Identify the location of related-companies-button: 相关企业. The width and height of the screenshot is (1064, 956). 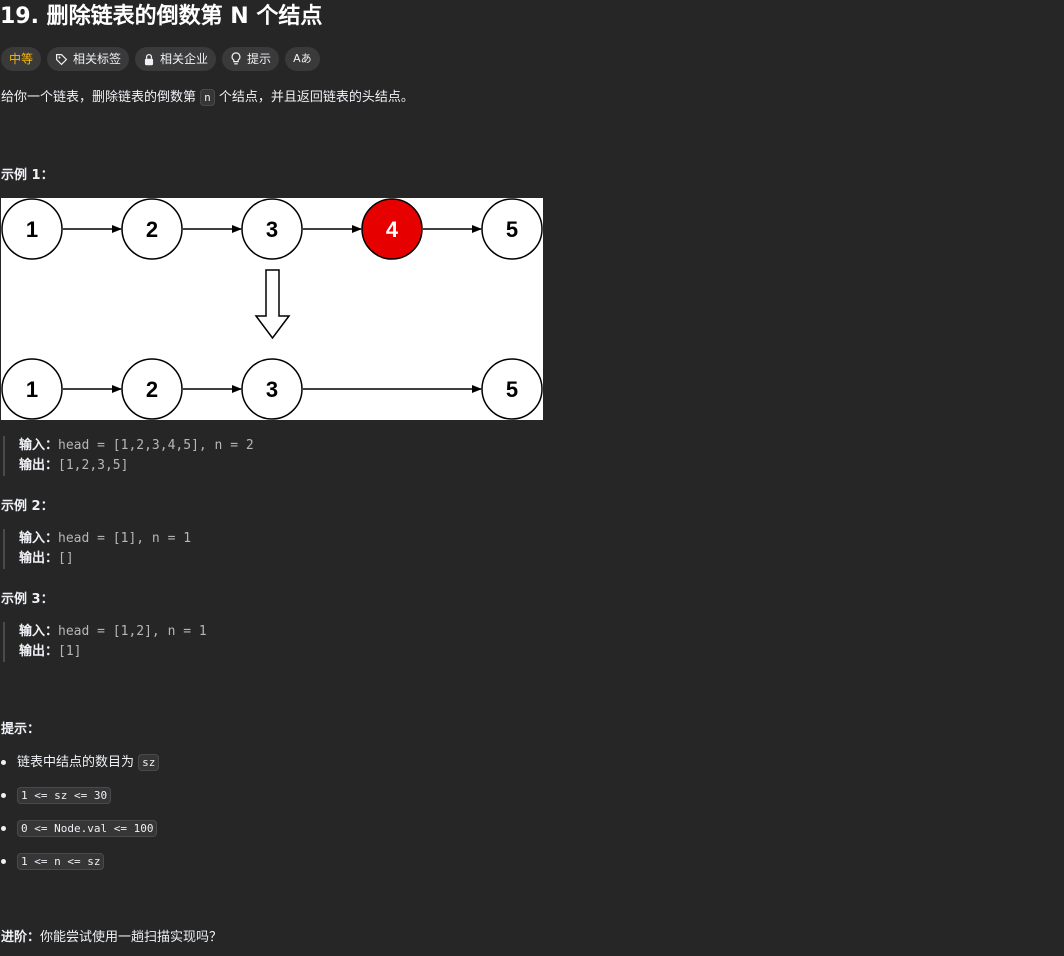
(176, 59).